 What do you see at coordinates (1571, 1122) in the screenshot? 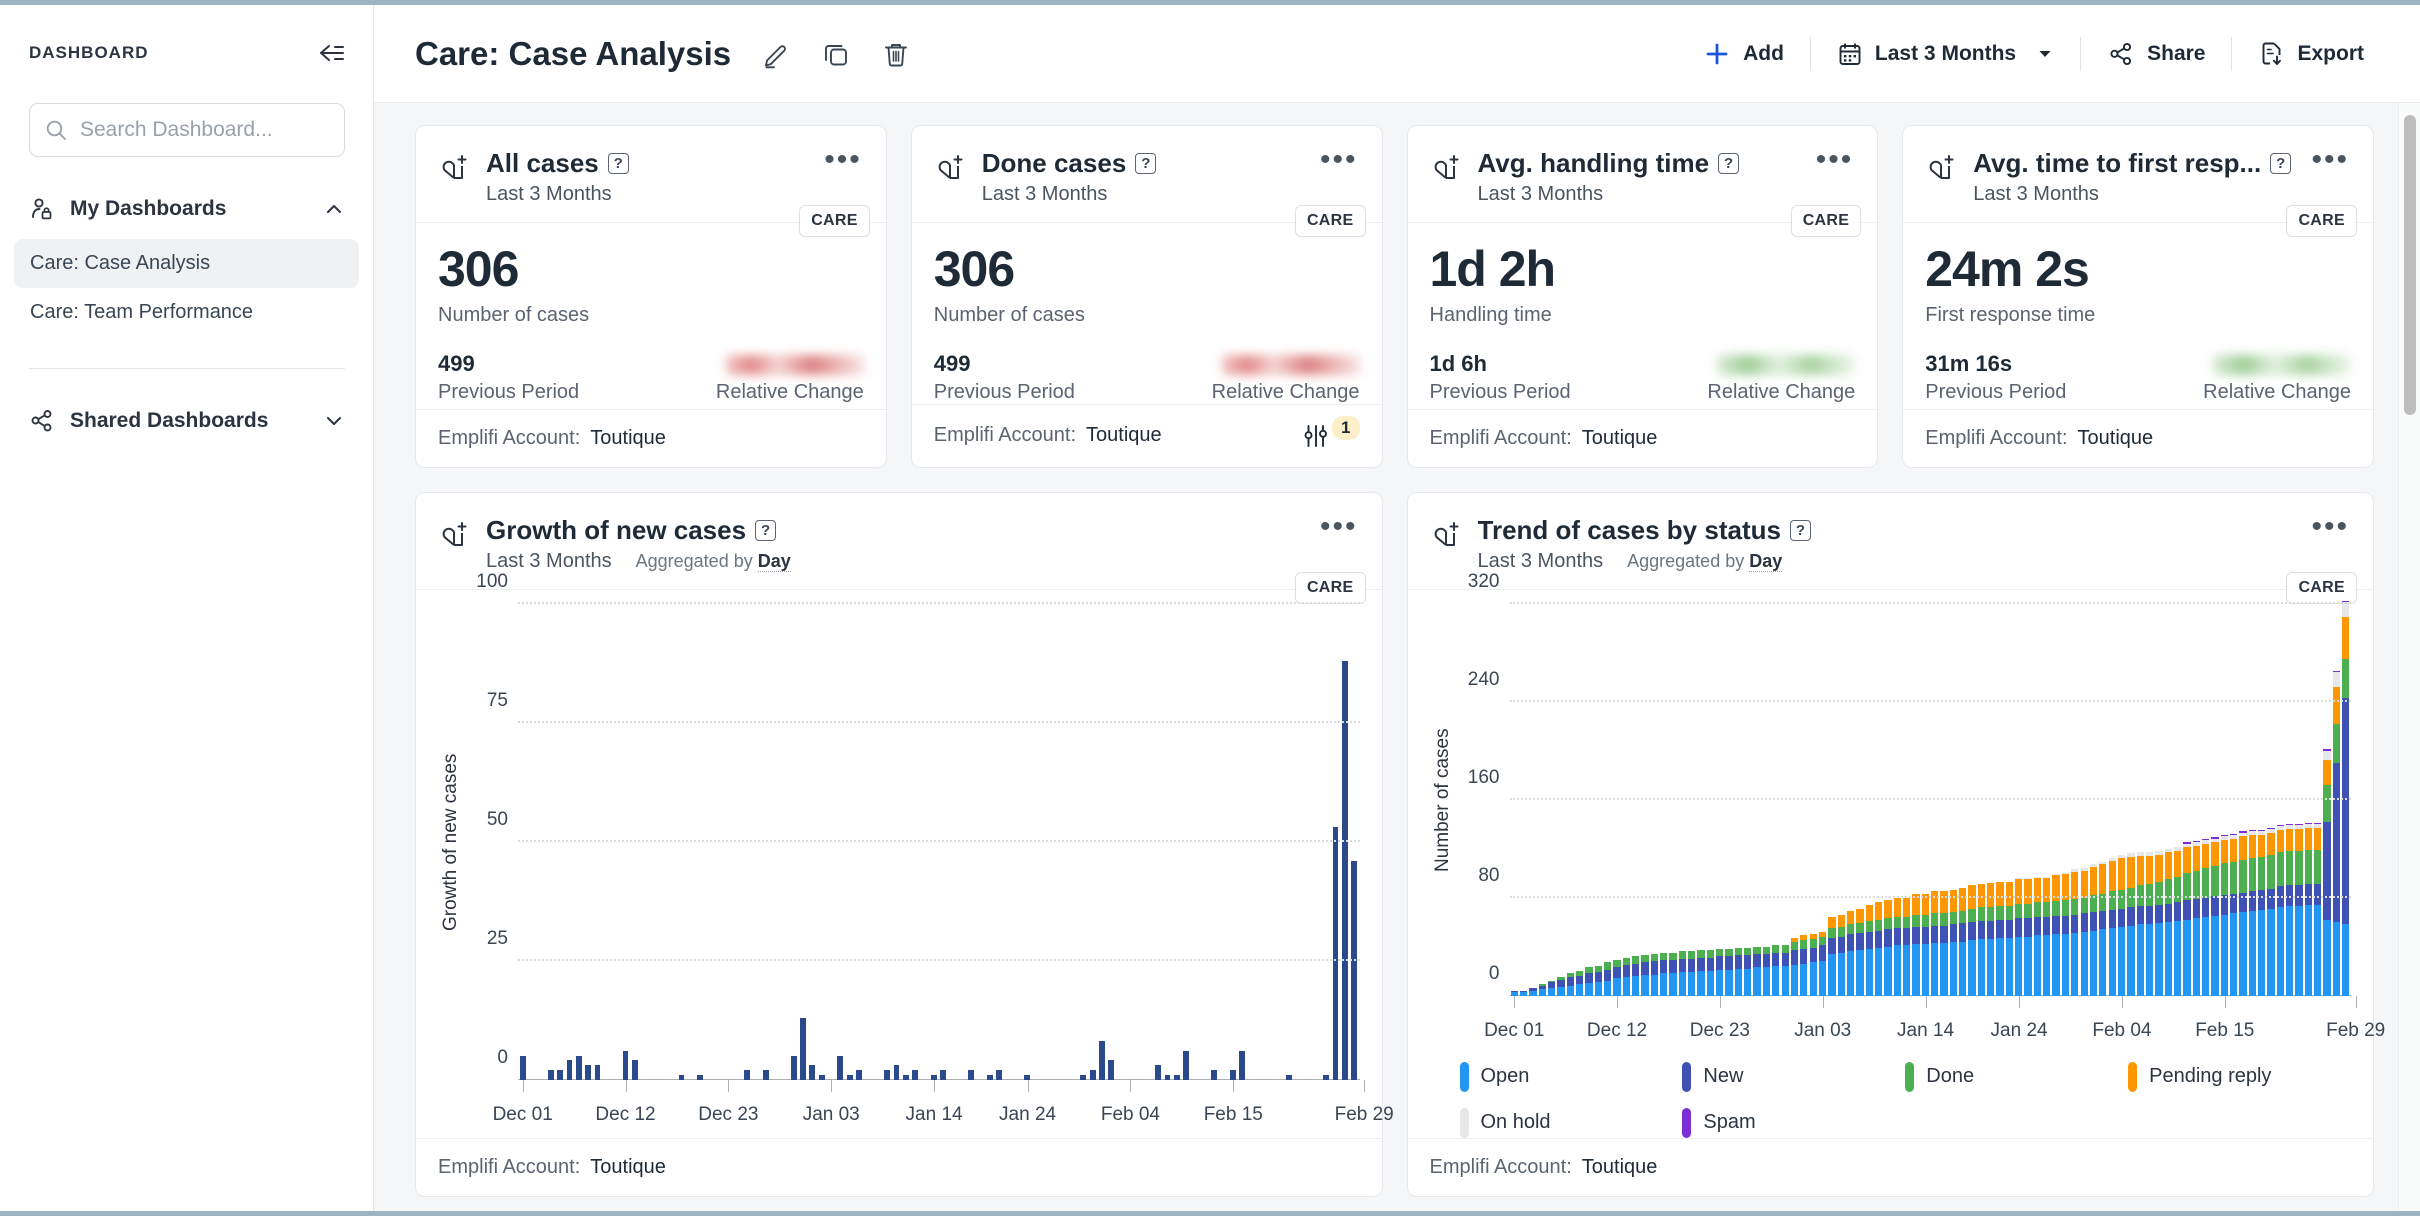
I see `legend-item-on-hold: On hold` at bounding box center [1571, 1122].